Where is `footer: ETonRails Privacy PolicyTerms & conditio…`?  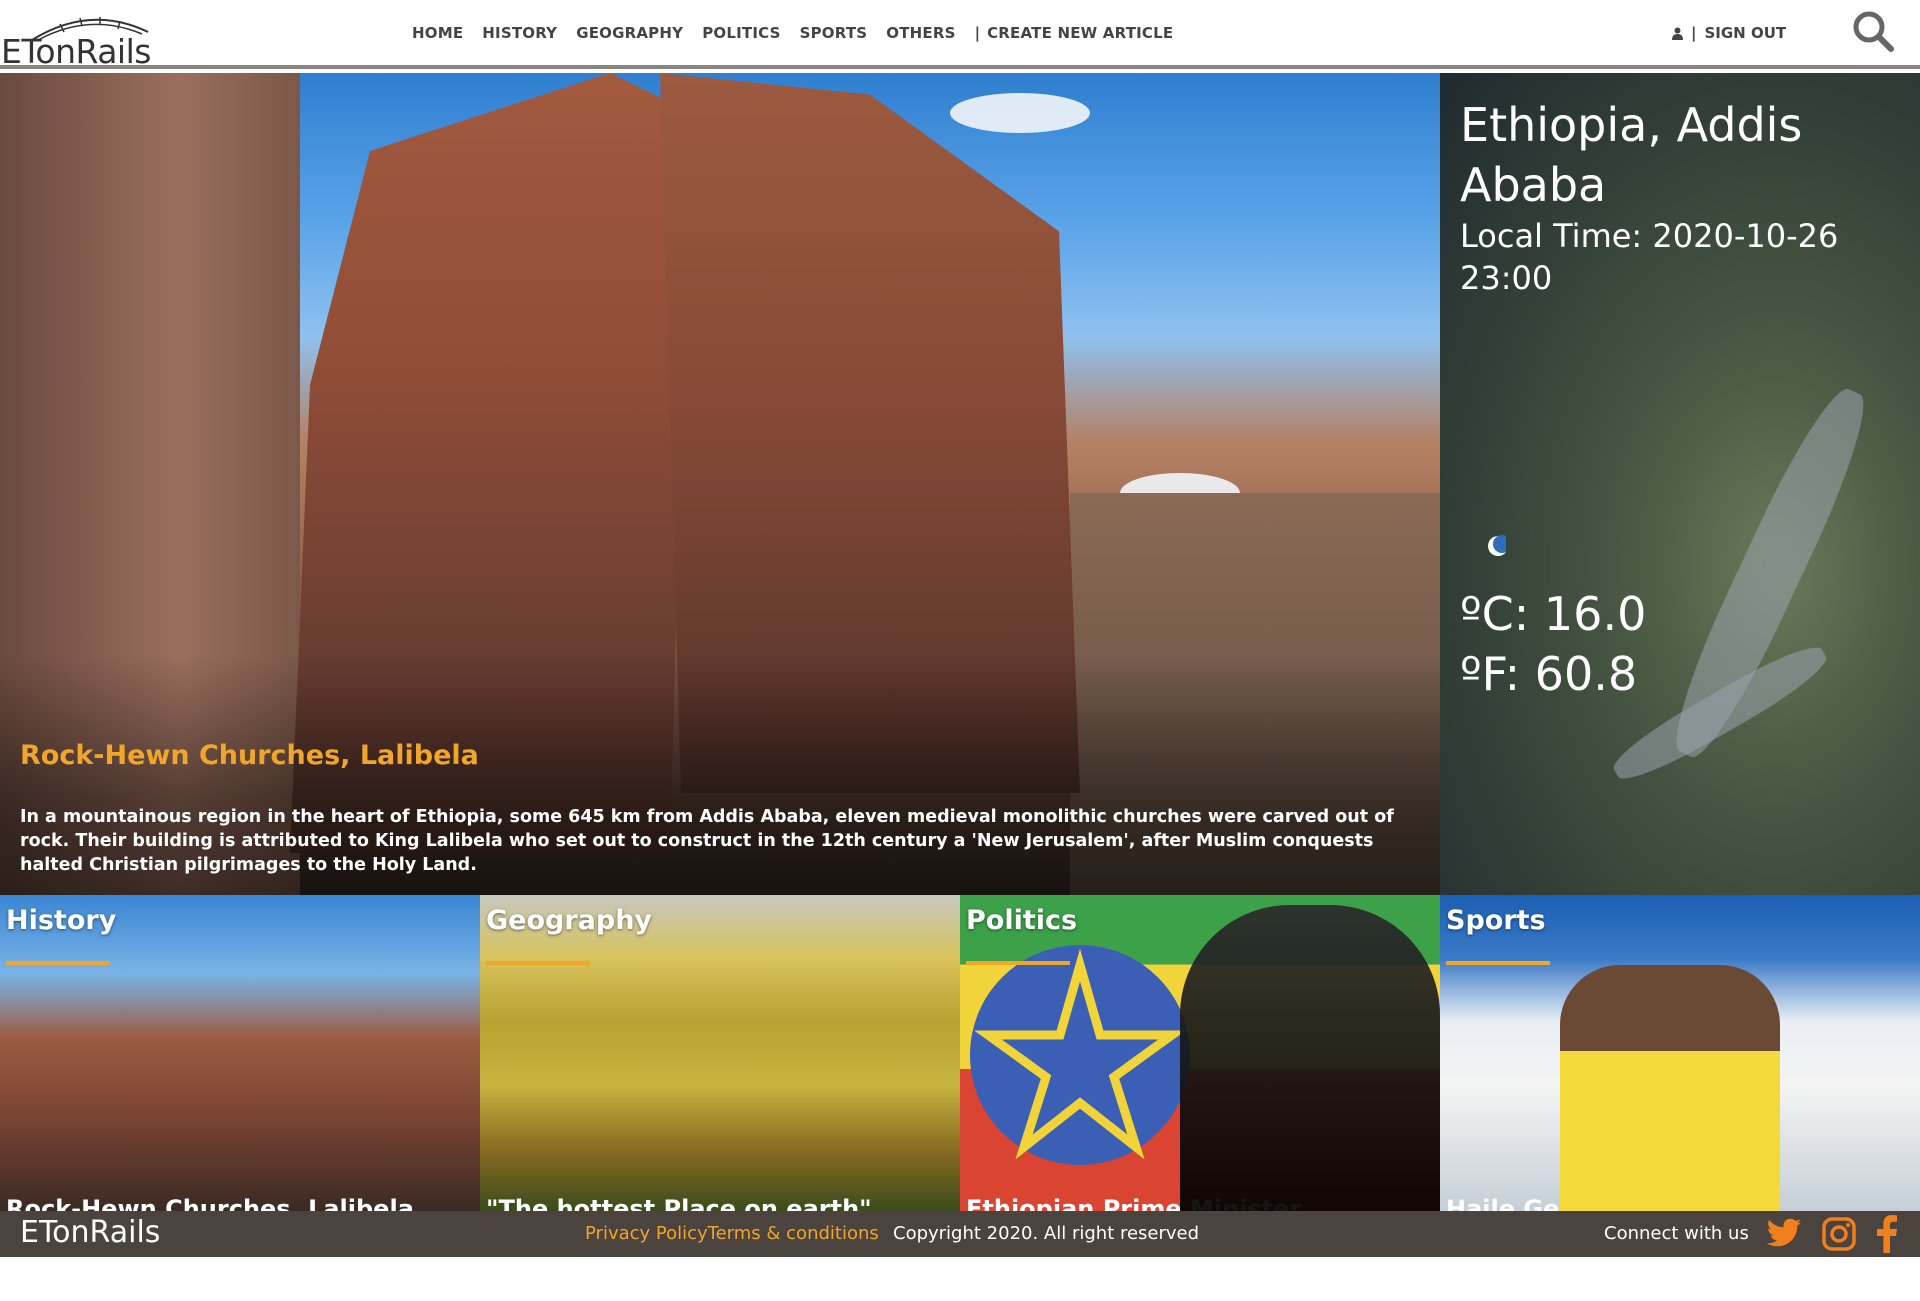
footer: ETonRails Privacy PolicyTerms & conditio… is located at coordinates (960, 1234).